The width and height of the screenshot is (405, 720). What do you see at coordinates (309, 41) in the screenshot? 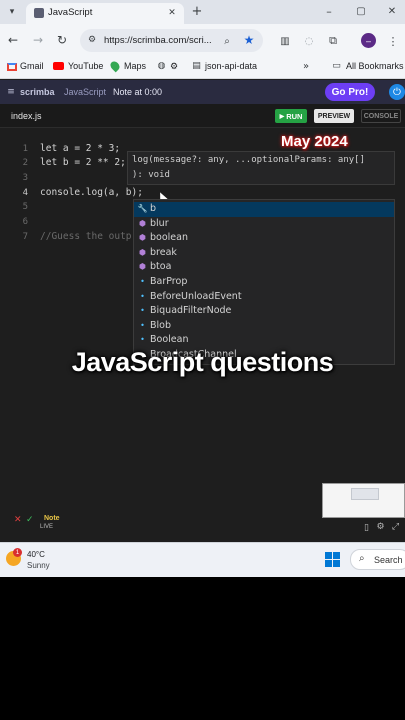
I see `extension-icon: ◌` at bounding box center [309, 41].